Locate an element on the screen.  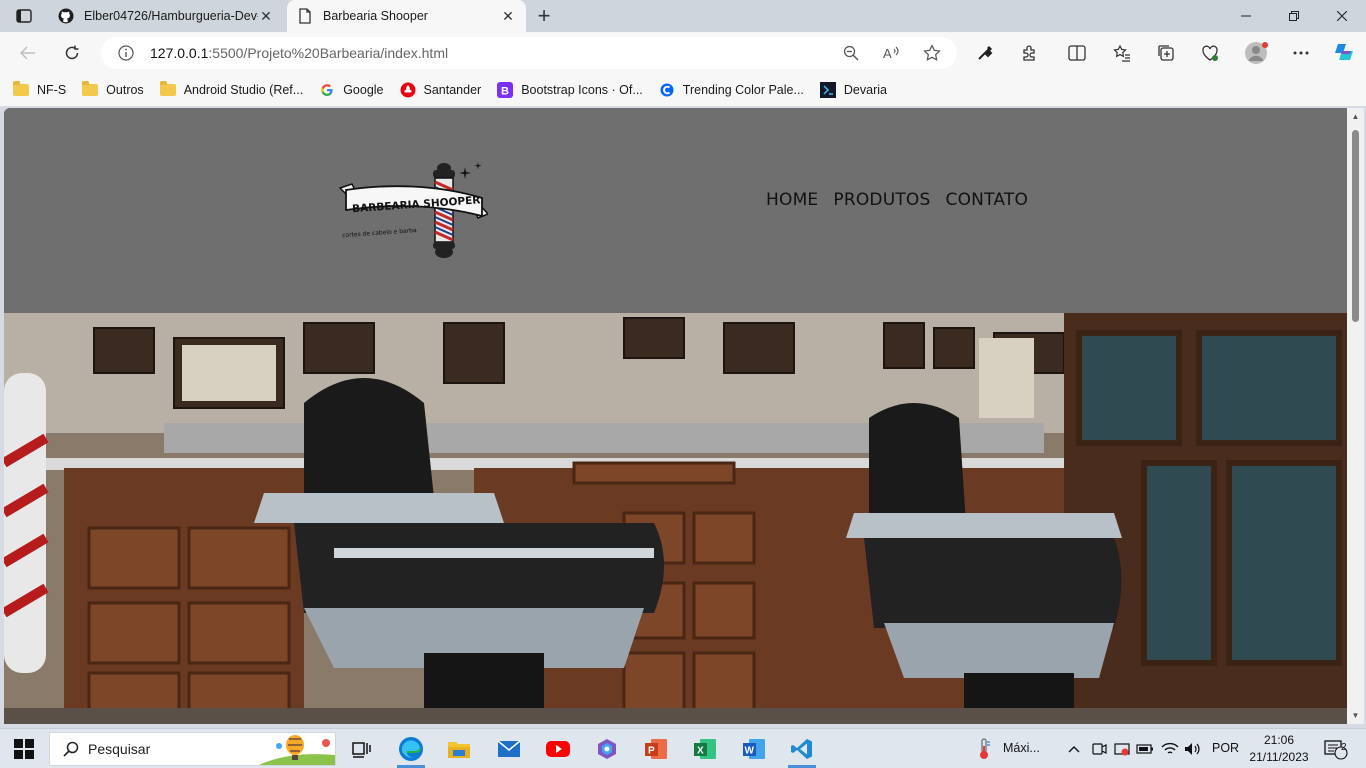
page-icon is located at coordinates (305, 16).